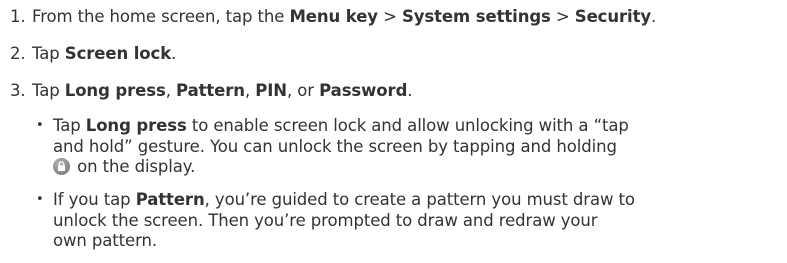 This screenshot has height=263, width=787. What do you see at coordinates (613, 16) in the screenshot?
I see `security-term: Security` at bounding box center [613, 16].